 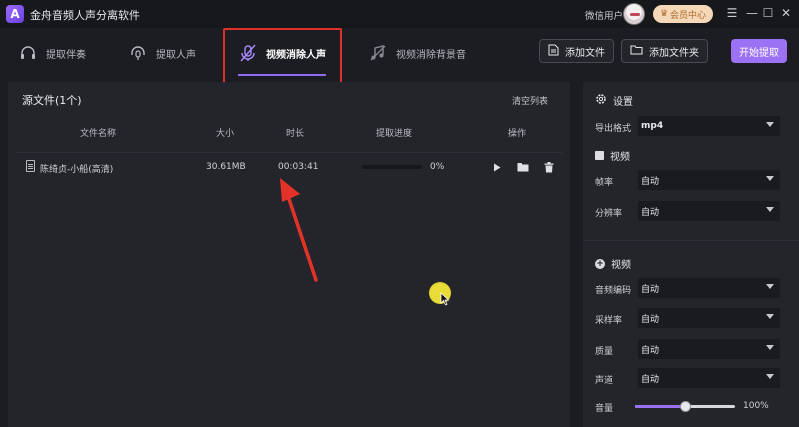 What do you see at coordinates (768, 13) in the screenshot?
I see `maximize-button: ☐` at bounding box center [768, 13].